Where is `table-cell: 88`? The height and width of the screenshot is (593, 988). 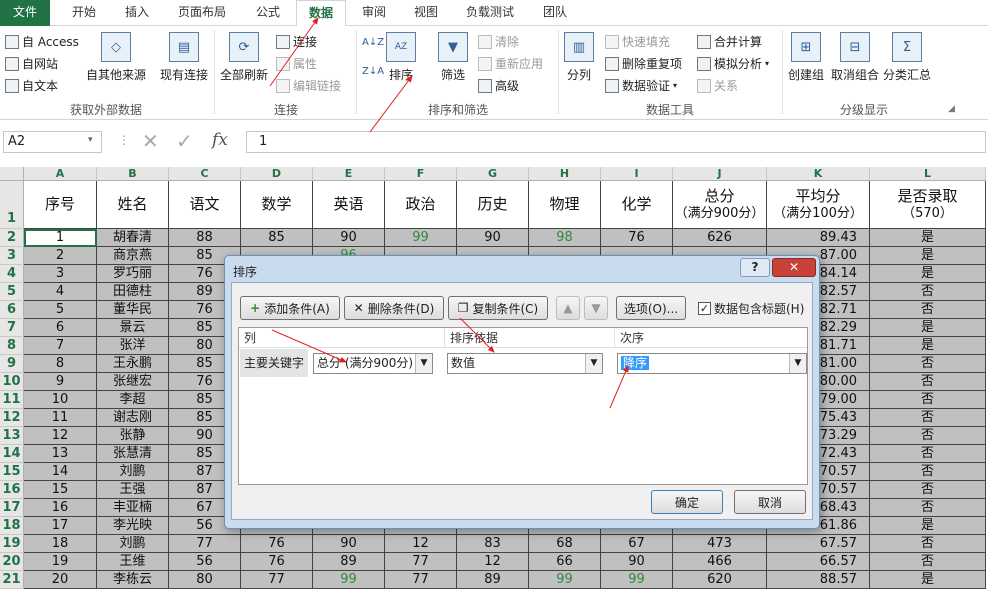
table-cell: 88 is located at coordinates (205, 238).